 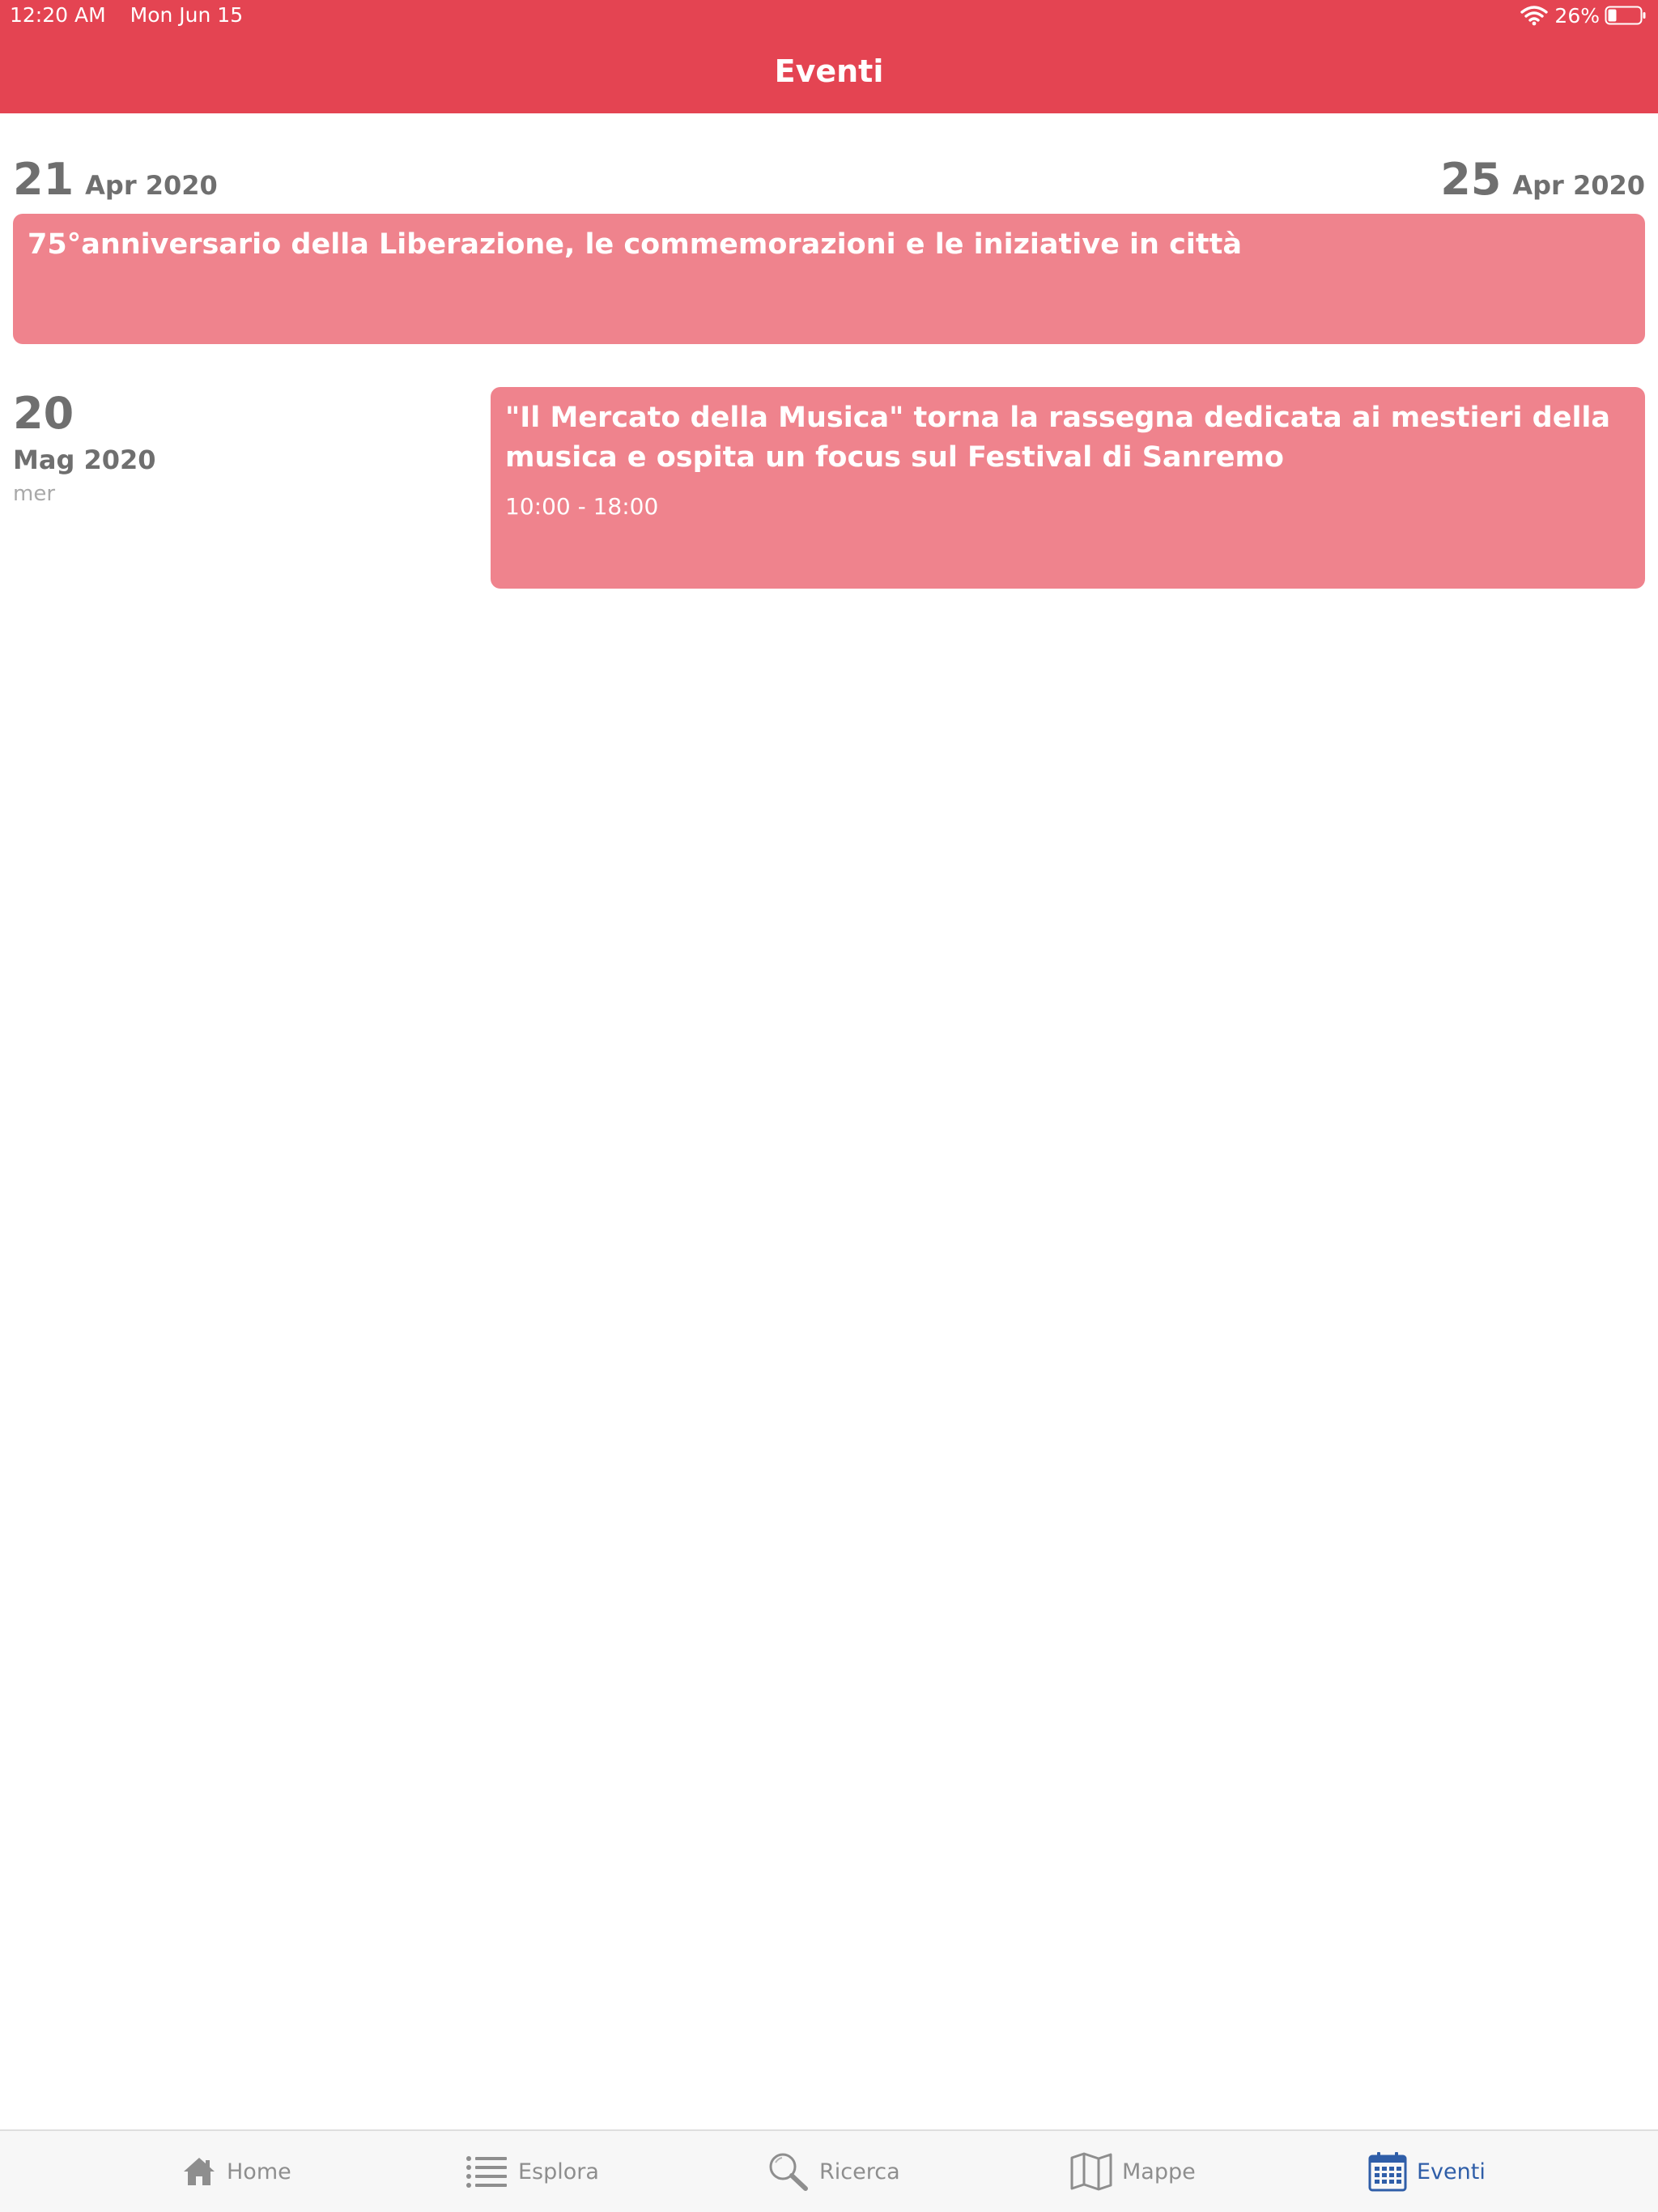 I want to click on event-date-range: 21 Apr 2020 25 Apr 2020, so click(x=829, y=180).